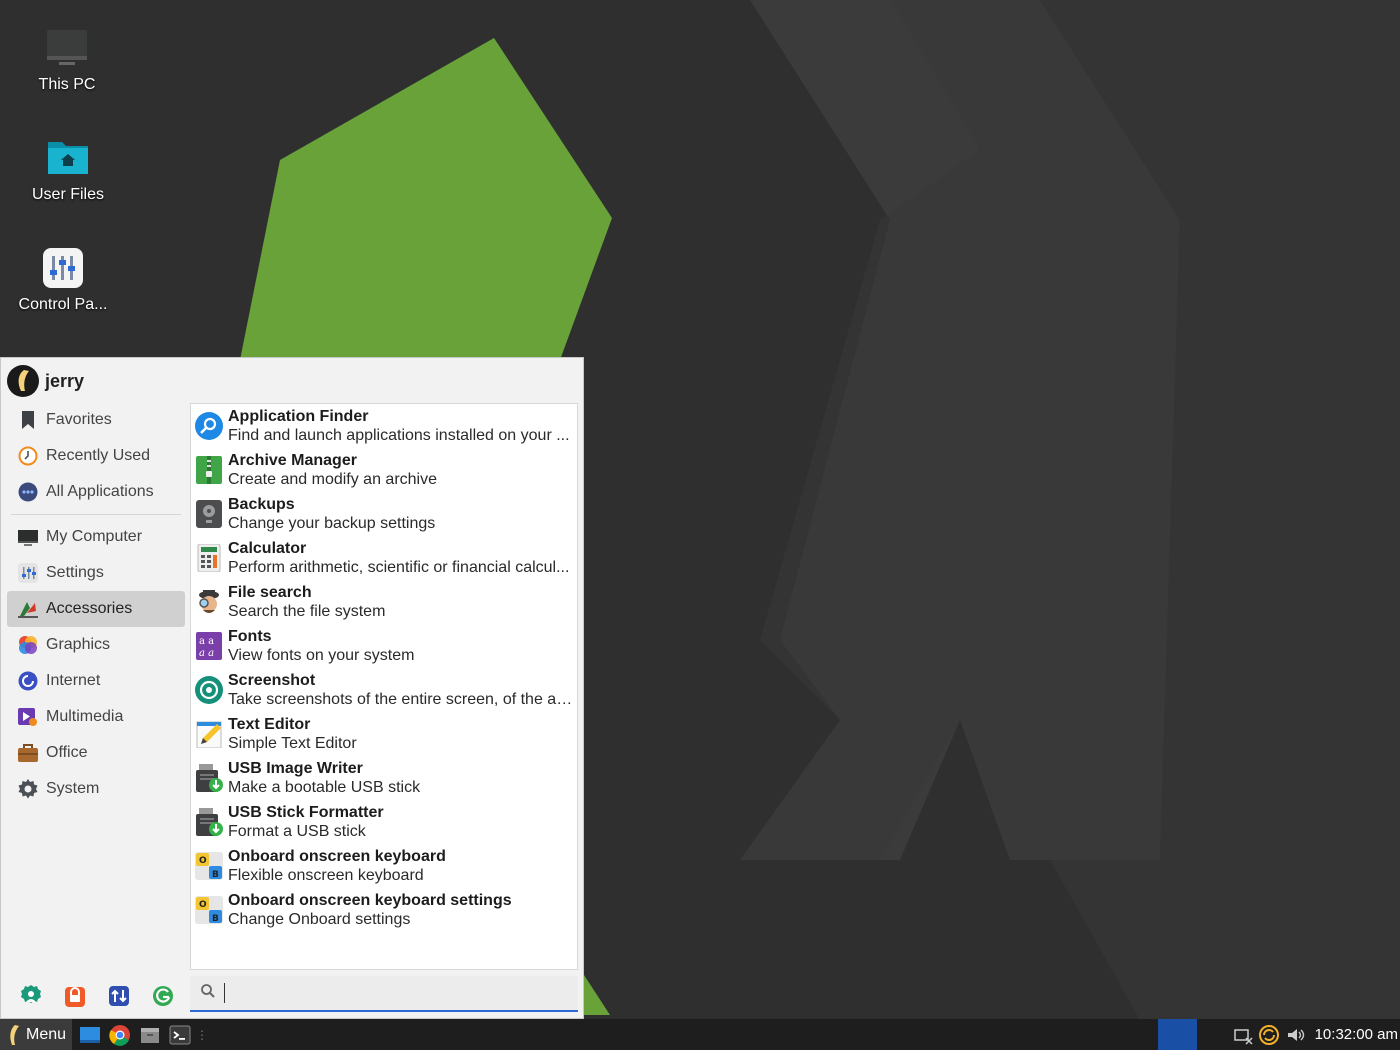 The image size is (1400, 1050). What do you see at coordinates (324, 787) in the screenshot?
I see `app-description: Make a bootable USB stick` at bounding box center [324, 787].